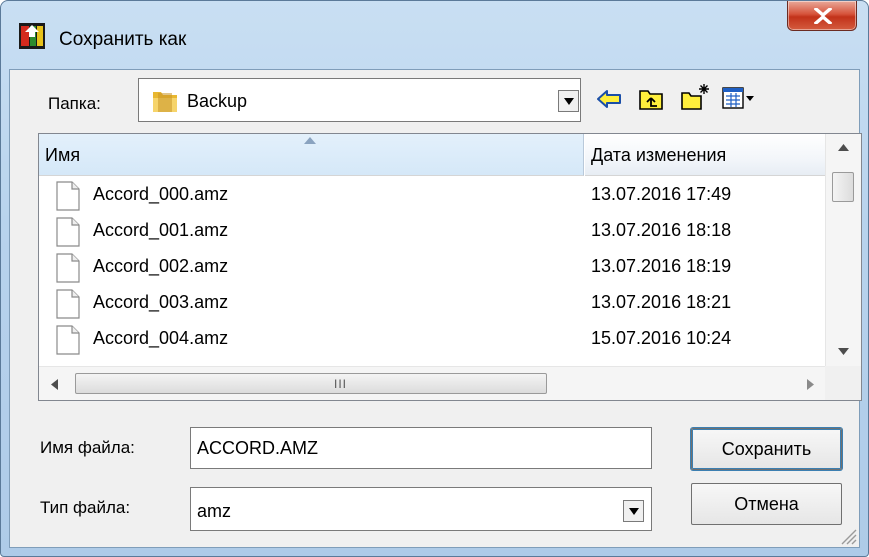 This screenshot has height=557, width=869. I want to click on folder-dropdown-button, so click(568, 101).